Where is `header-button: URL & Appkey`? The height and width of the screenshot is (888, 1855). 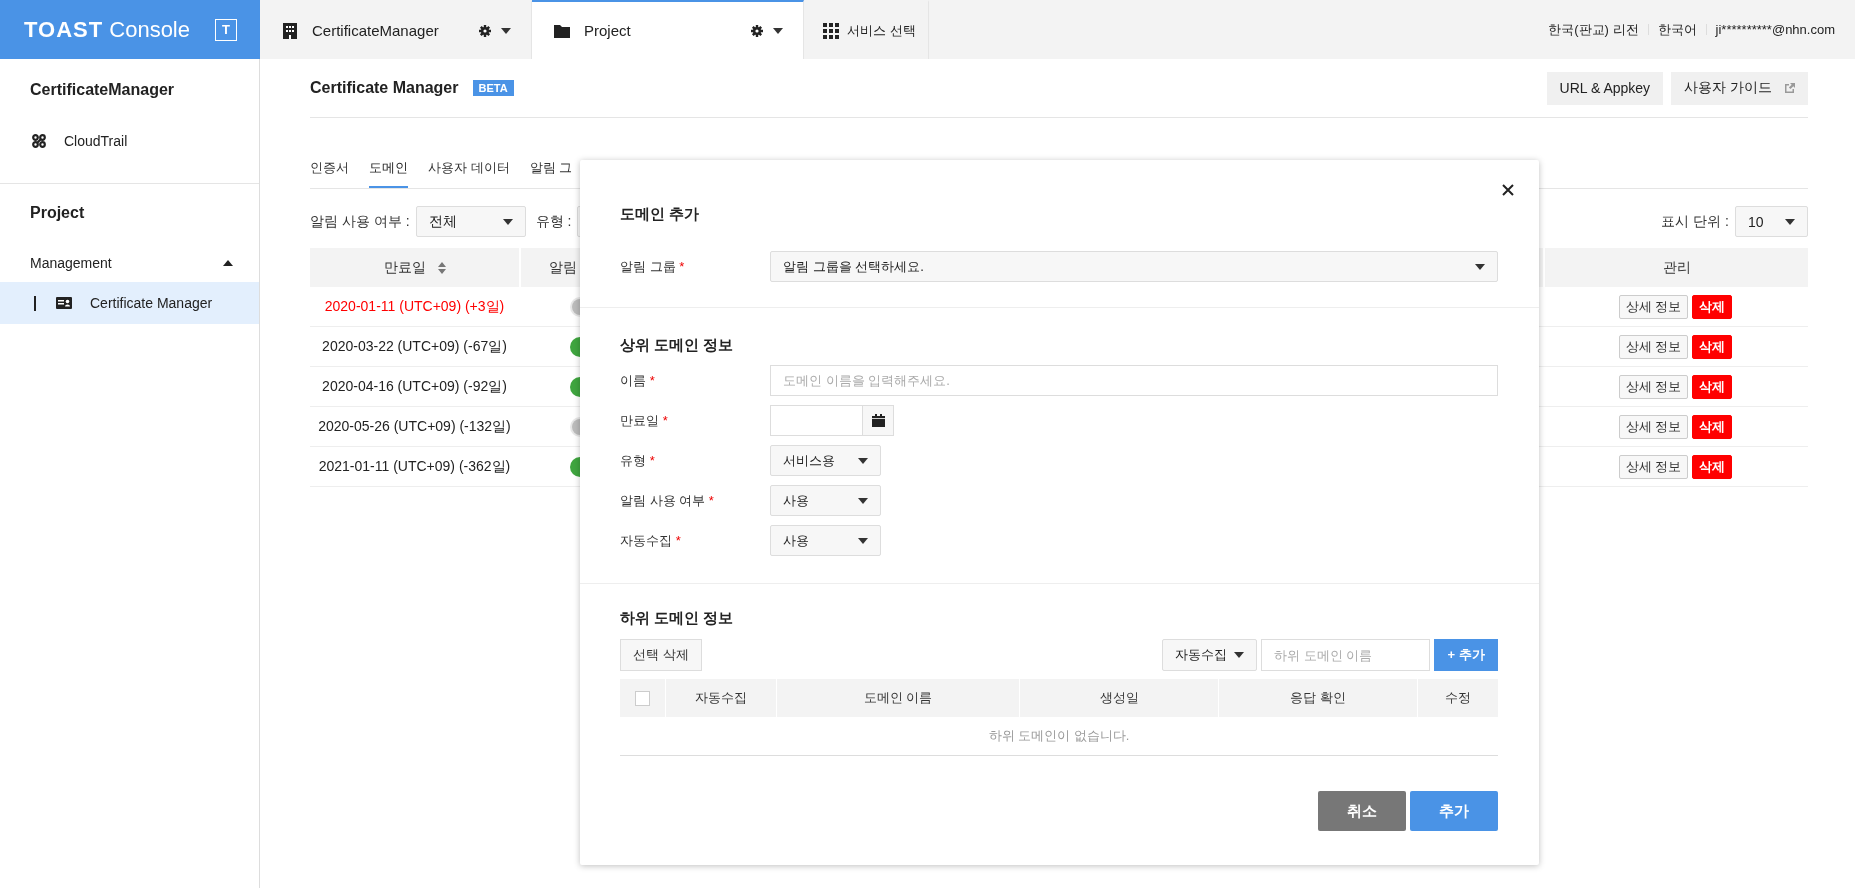 header-button: URL & Appkey is located at coordinates (1605, 88).